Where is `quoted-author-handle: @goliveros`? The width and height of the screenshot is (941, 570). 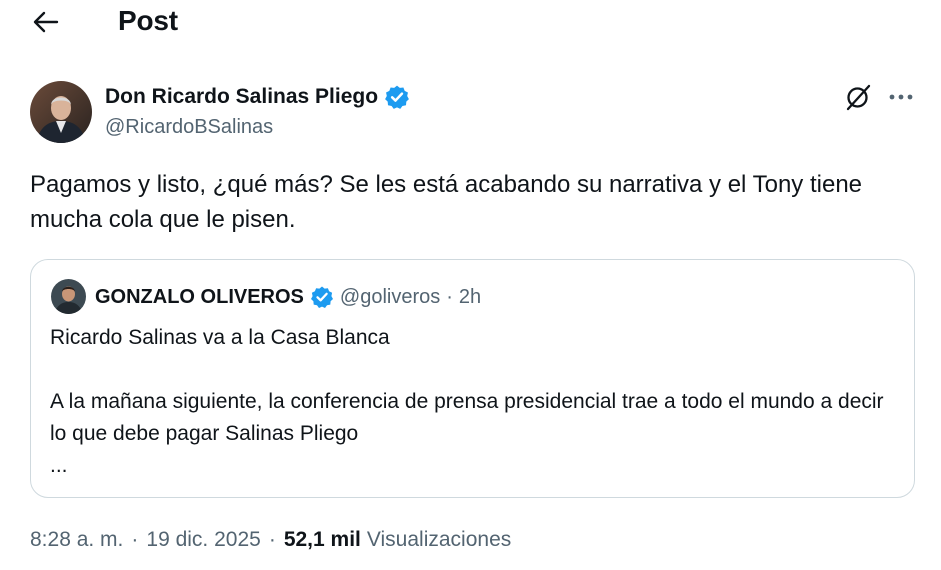 quoted-author-handle: @goliveros is located at coordinates (390, 296).